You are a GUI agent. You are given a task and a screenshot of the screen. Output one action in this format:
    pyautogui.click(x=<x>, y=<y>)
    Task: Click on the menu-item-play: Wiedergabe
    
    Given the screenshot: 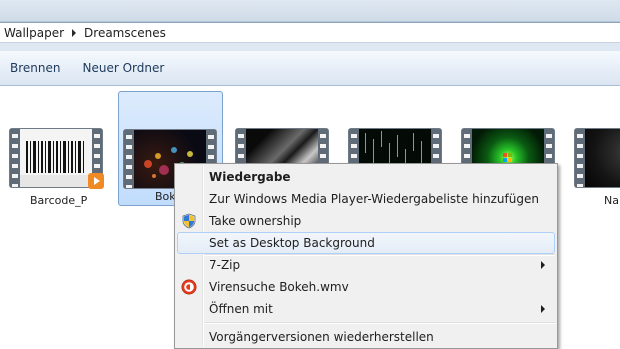 What is the action you would take?
    pyautogui.click(x=366, y=177)
    